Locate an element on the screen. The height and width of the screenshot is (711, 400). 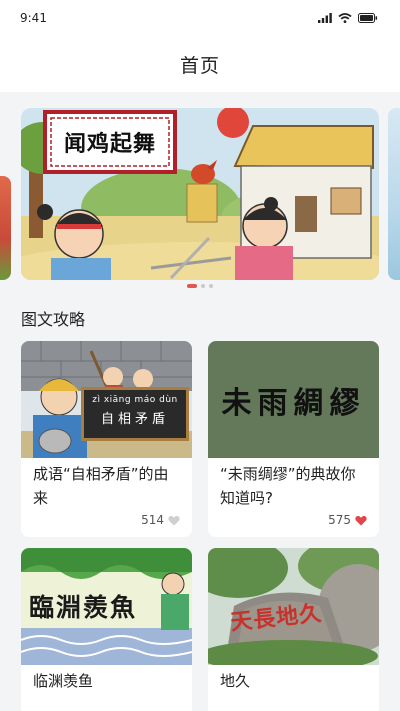
section-title: 图文攻略 is located at coordinates (53, 319).